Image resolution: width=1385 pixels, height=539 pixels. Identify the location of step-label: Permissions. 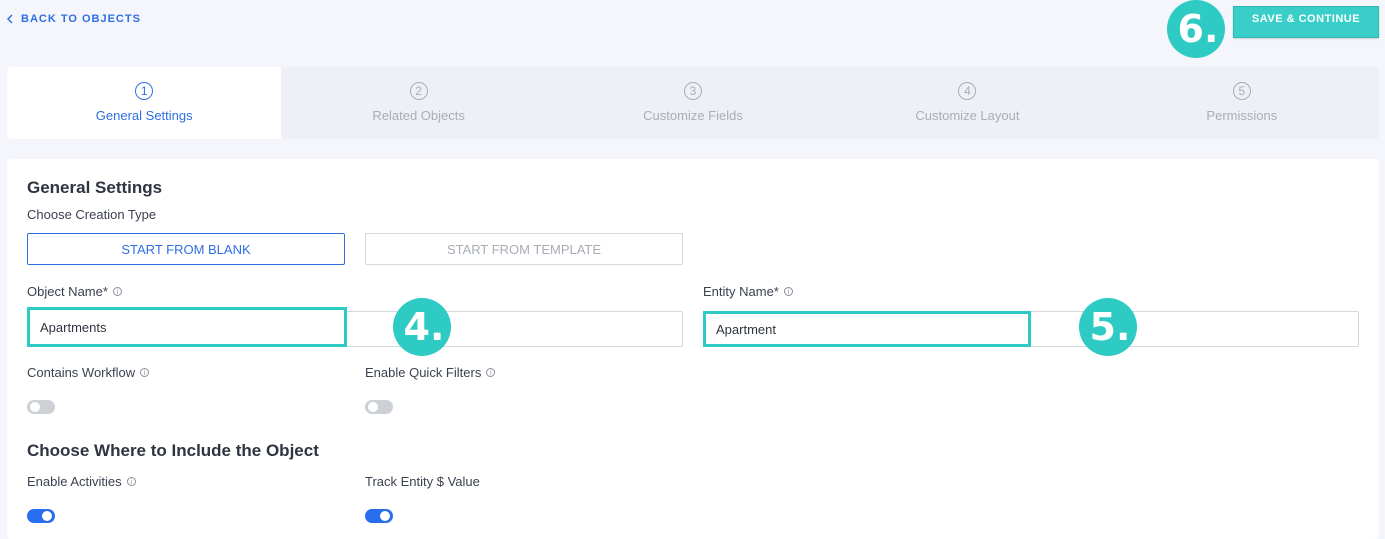
(1242, 115).